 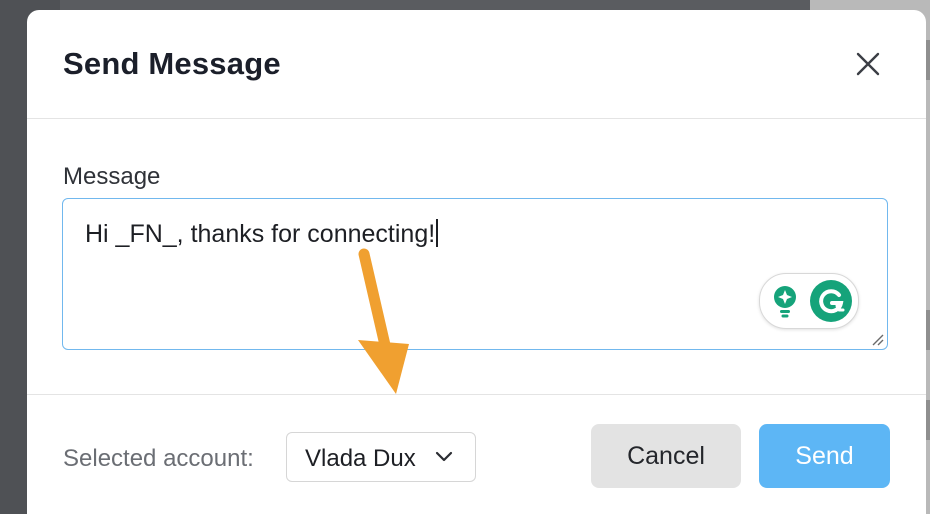 I want to click on lightbulb-icon, so click(x=785, y=301).